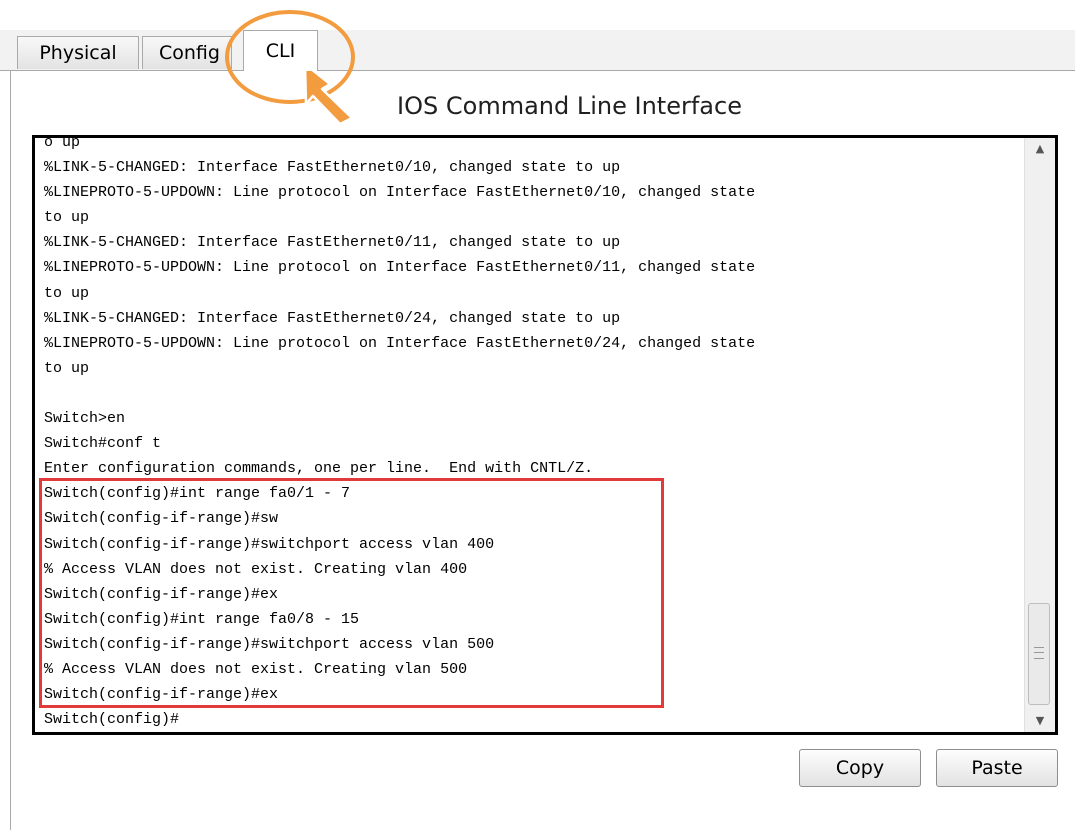  What do you see at coordinates (1040, 721) in the screenshot?
I see `scroll-down-icon: ▼` at bounding box center [1040, 721].